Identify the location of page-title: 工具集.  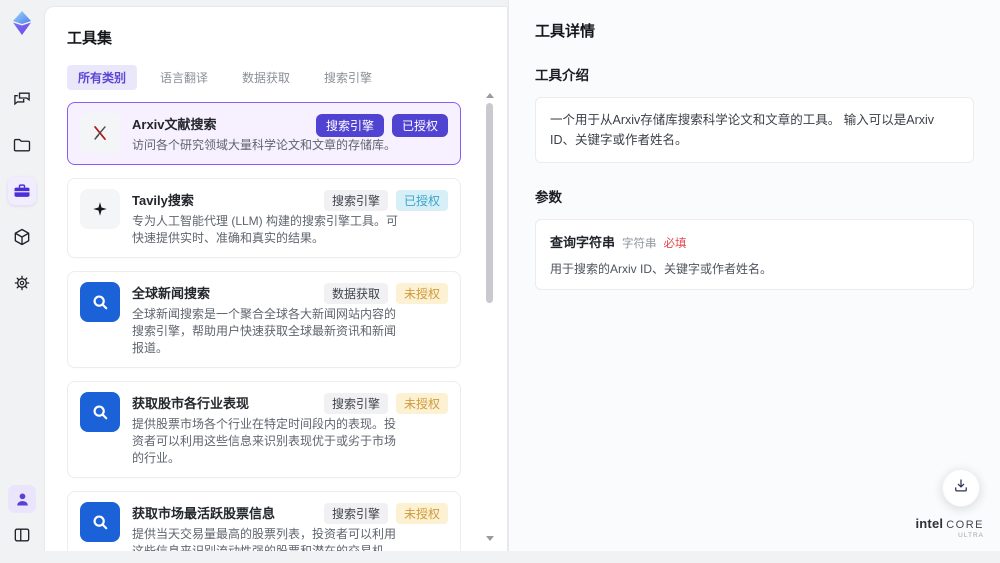
(90, 38).